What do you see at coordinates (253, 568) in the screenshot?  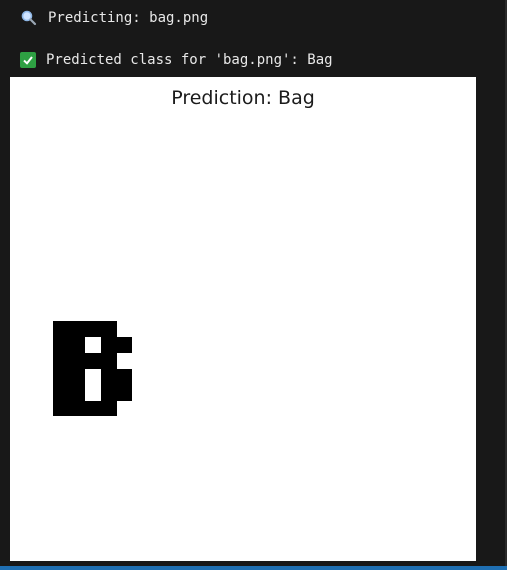 I see `bottom-accent-bar` at bounding box center [253, 568].